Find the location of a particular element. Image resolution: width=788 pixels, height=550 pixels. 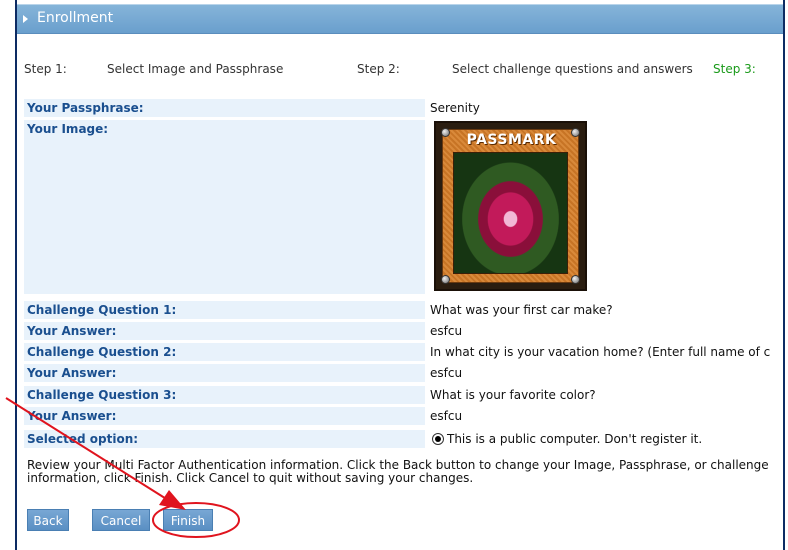

answer-3-row: Your Answer: esfcu is located at coordinates (403, 416).